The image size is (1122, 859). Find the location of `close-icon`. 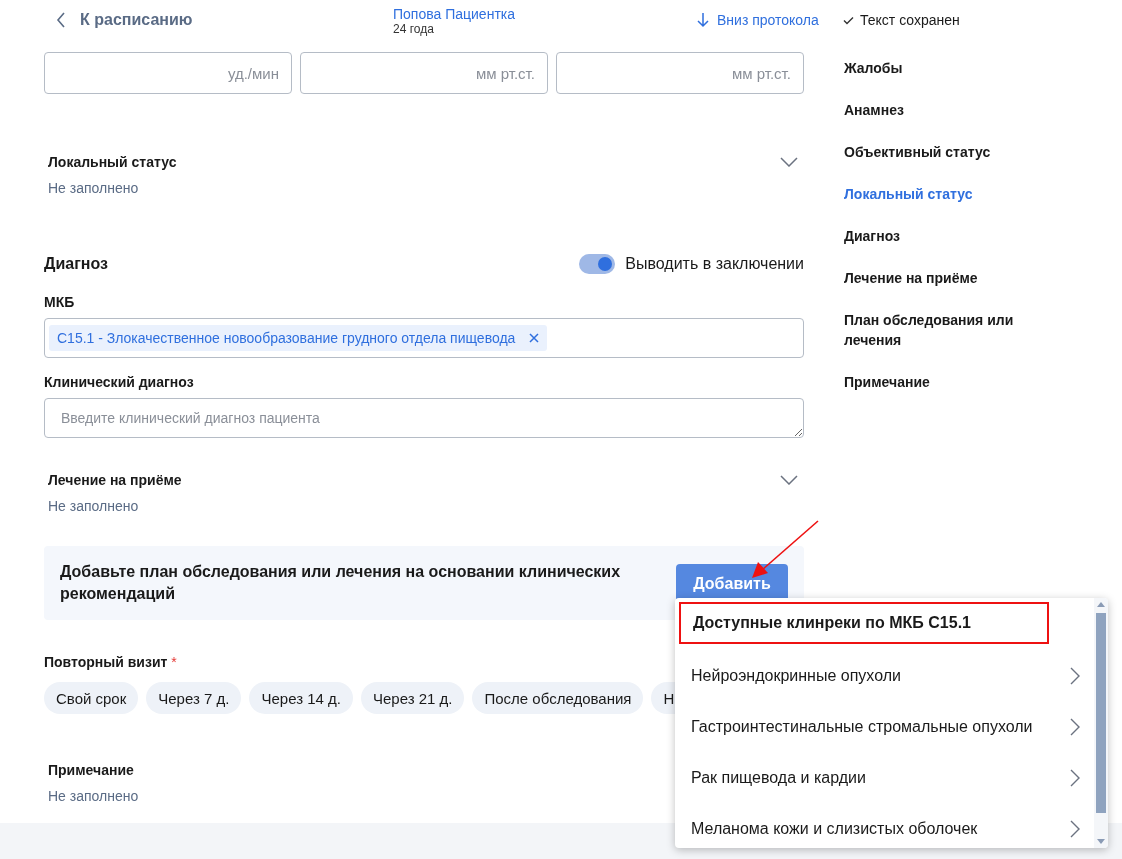

close-icon is located at coordinates (534, 338).